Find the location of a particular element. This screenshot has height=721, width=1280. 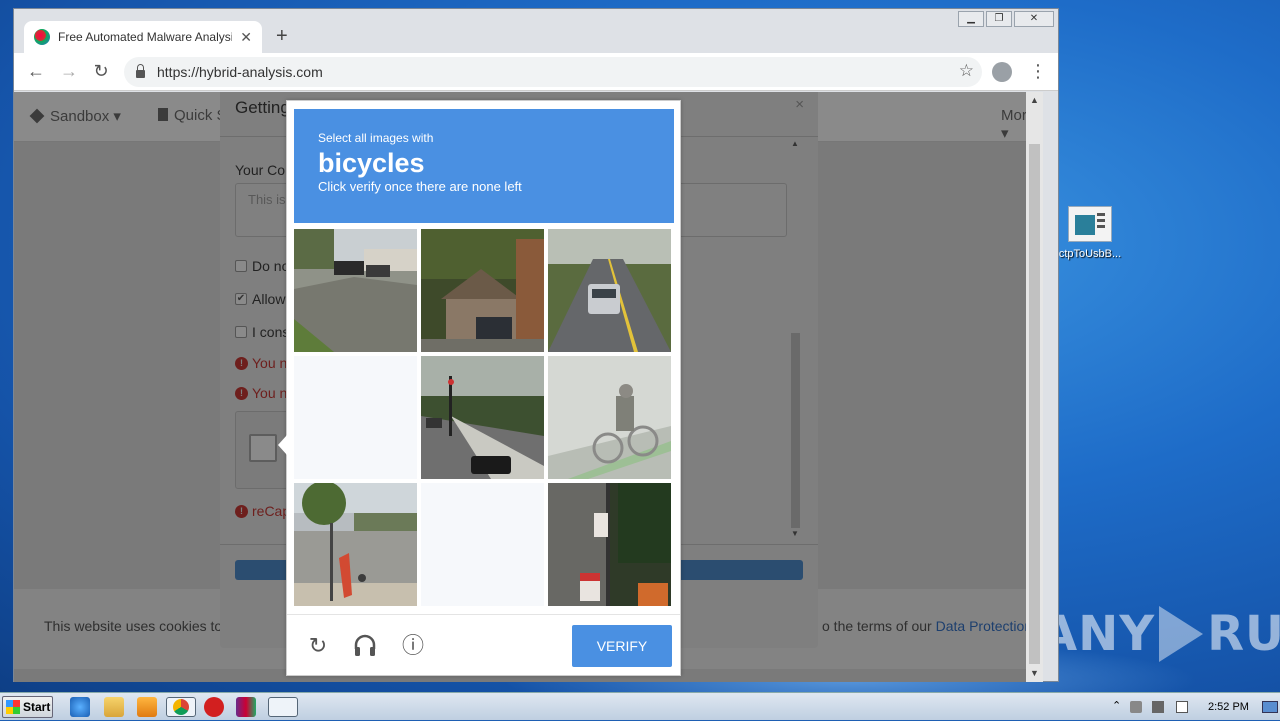

cube-icon is located at coordinates (37, 116).